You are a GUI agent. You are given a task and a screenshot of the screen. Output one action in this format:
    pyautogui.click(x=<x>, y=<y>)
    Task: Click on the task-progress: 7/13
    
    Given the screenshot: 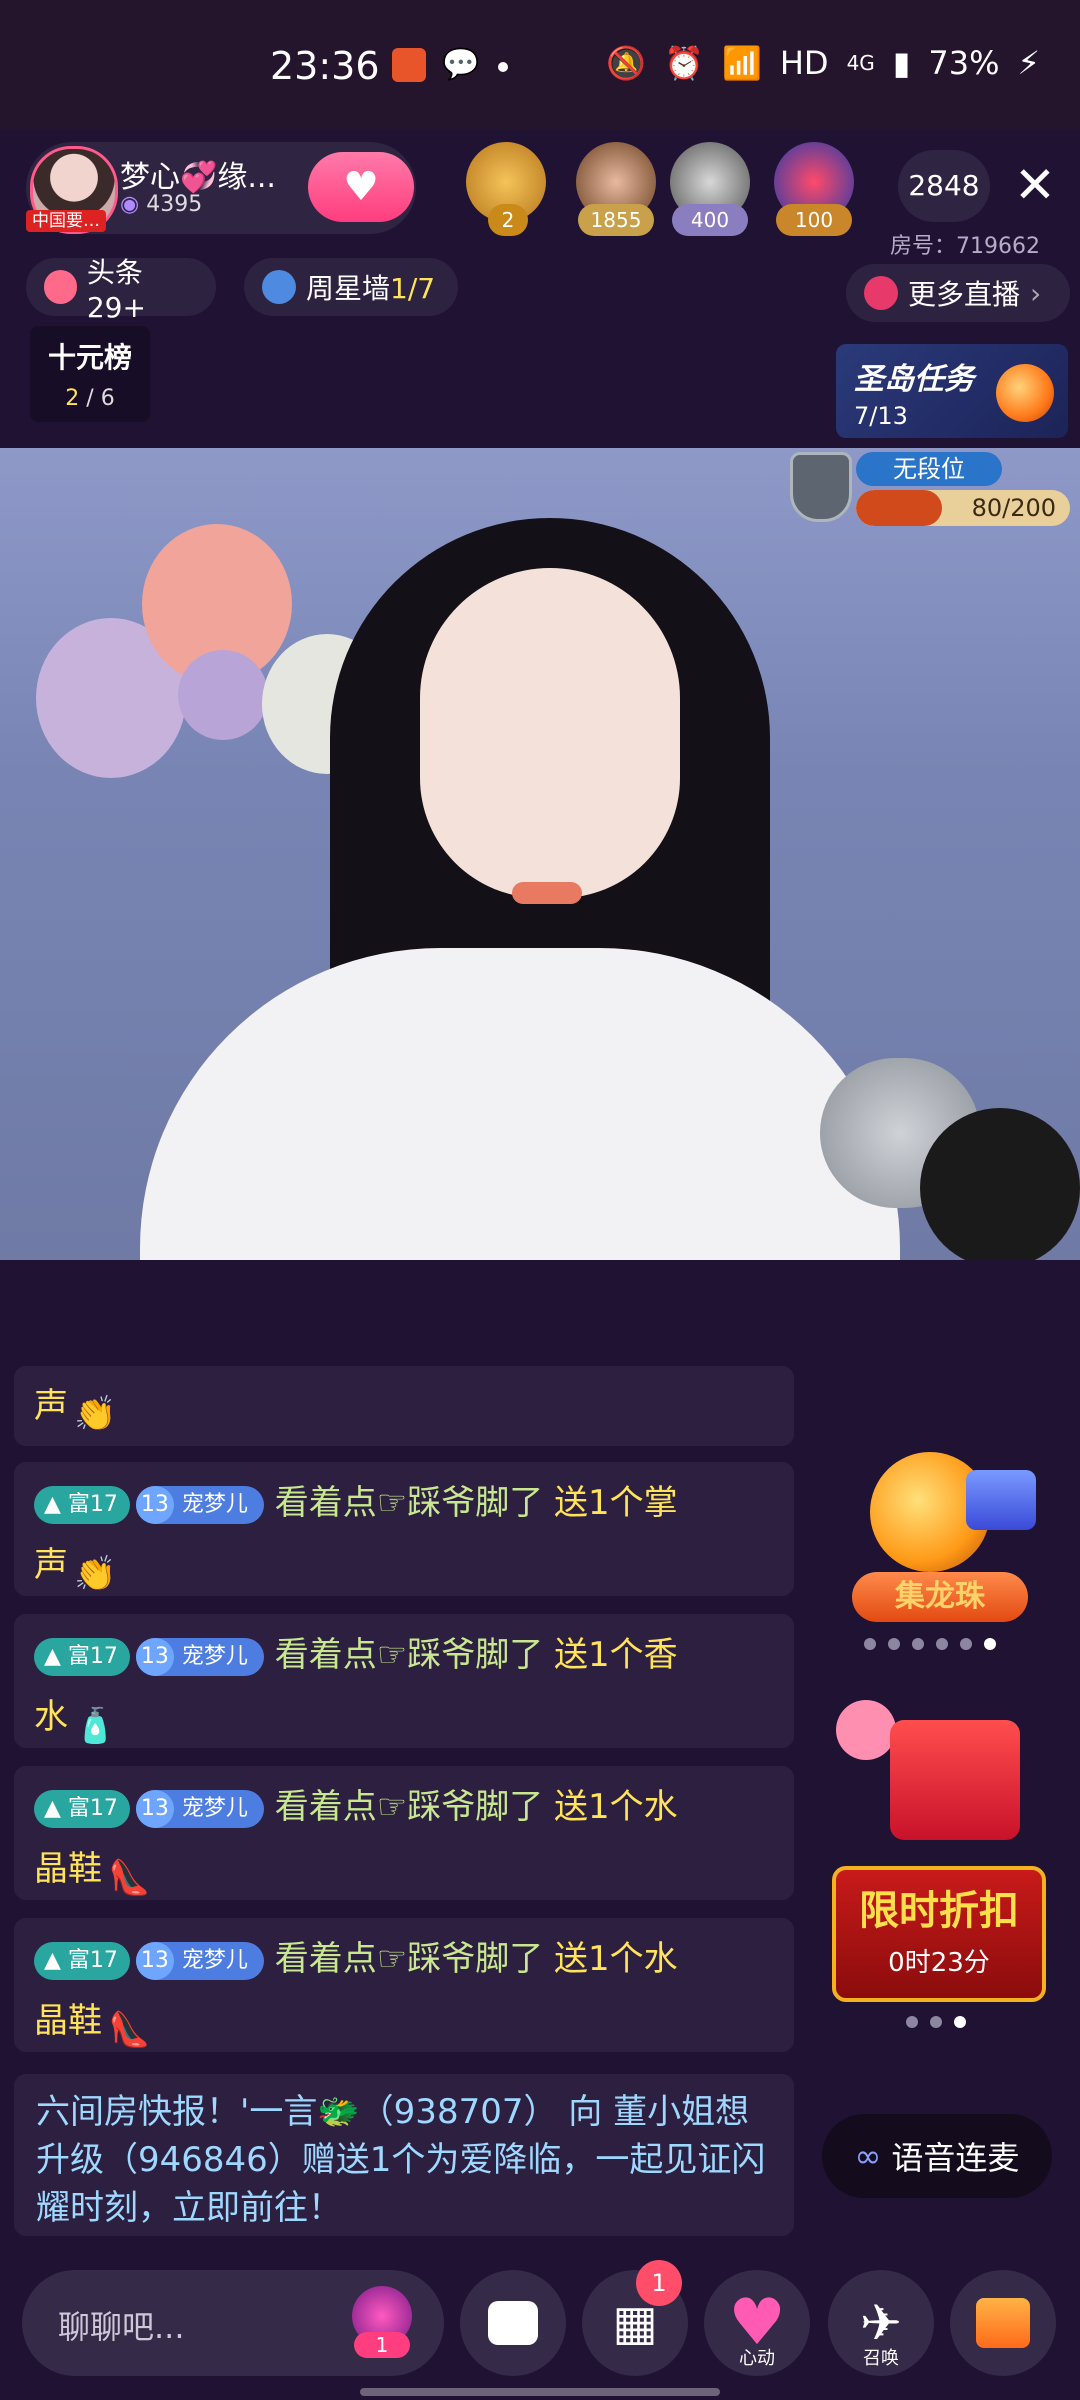 What is the action you would take?
    pyautogui.click(x=881, y=416)
    